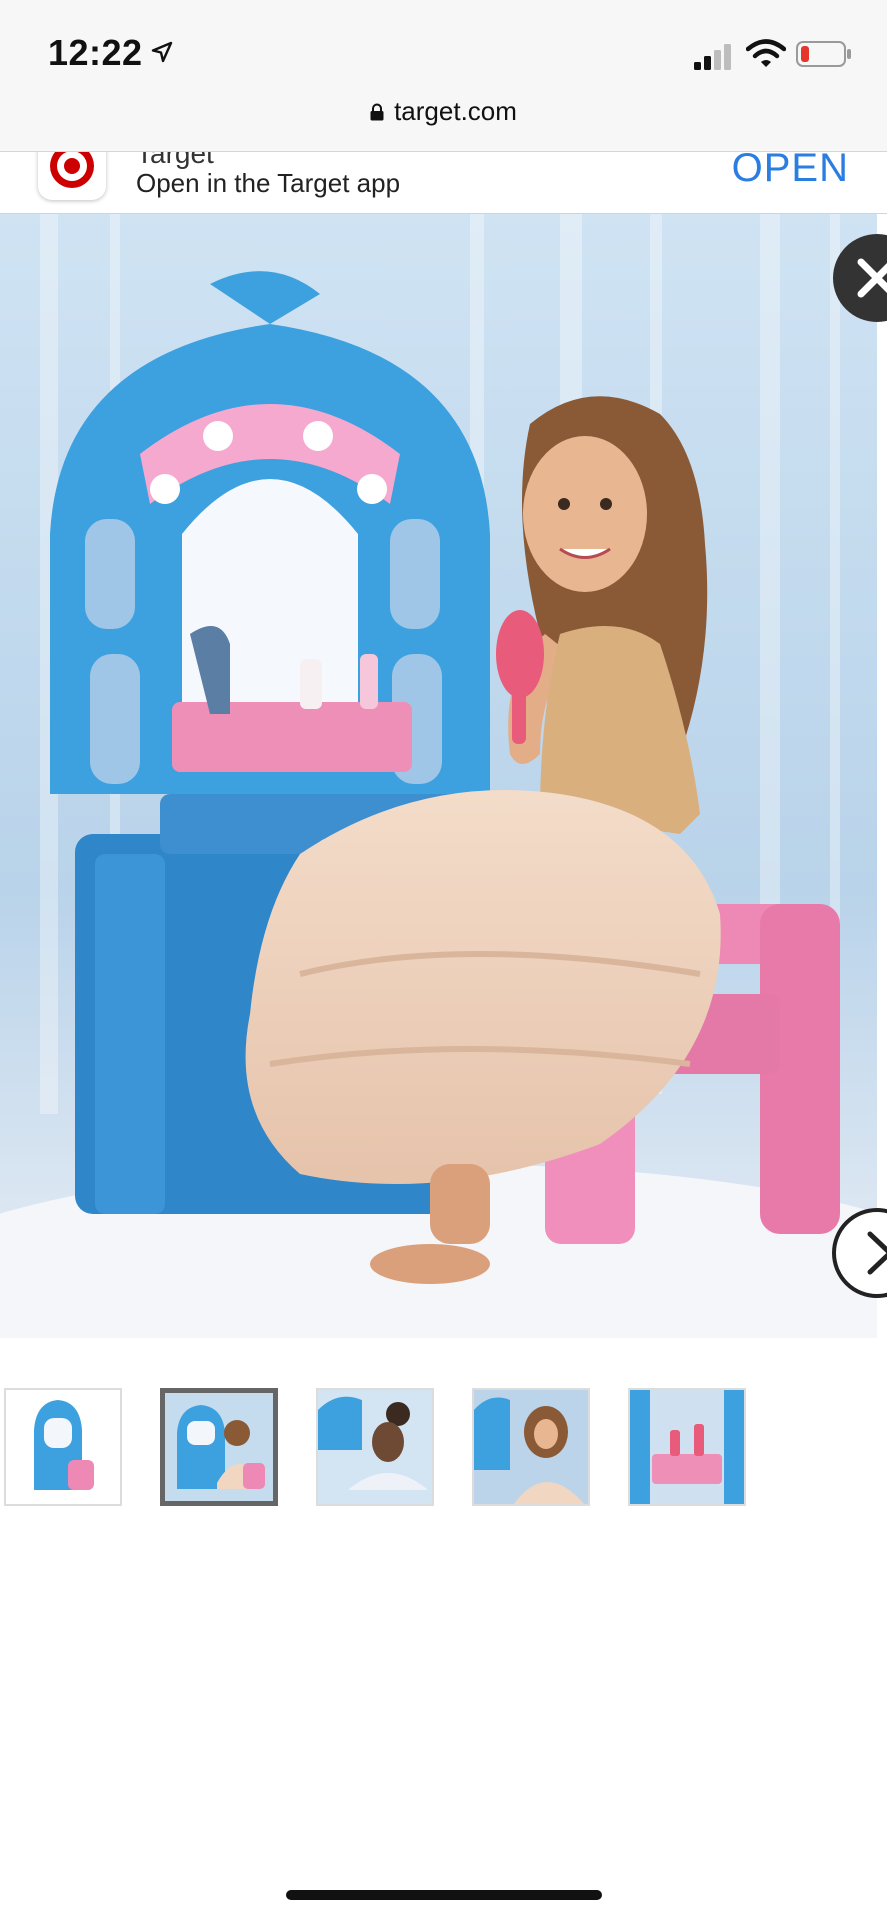  Describe the element at coordinates (444, 1895) in the screenshot. I see `home-indicator` at that location.